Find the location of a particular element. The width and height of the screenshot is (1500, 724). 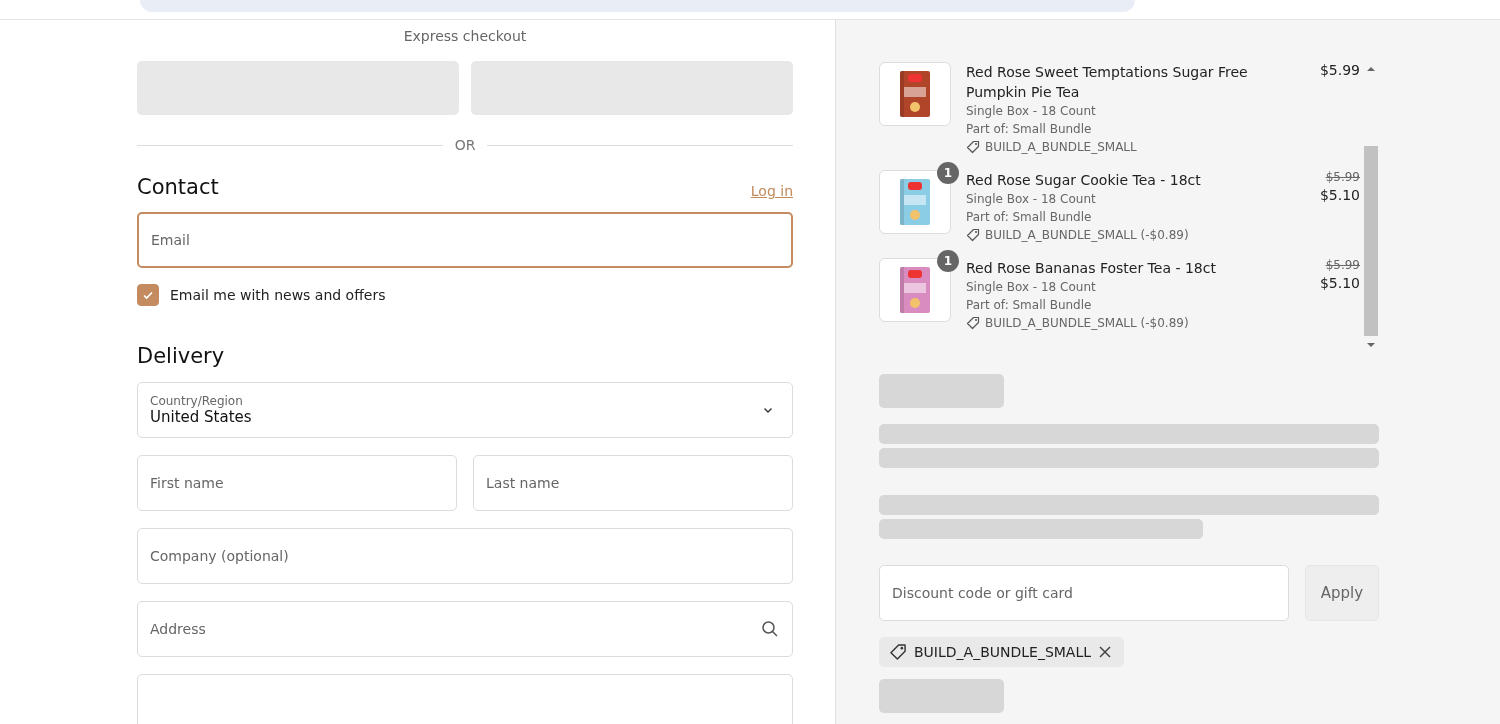

section-label: Express checkout is located at coordinates (465, 36).